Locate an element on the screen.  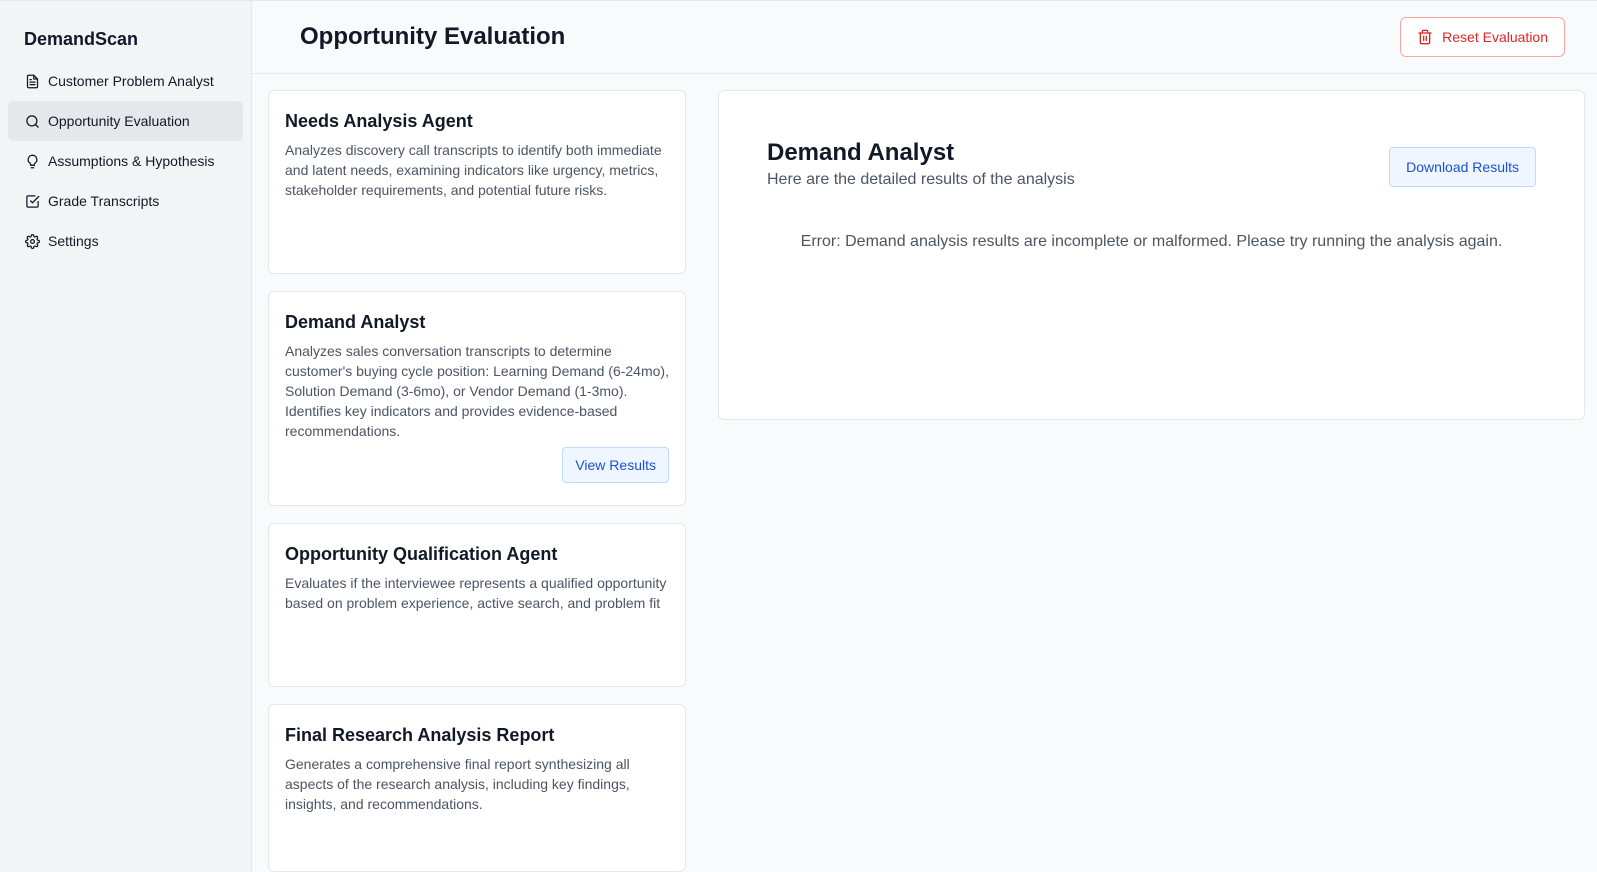
reset-evaluation-button: Reset Evaluation is located at coordinates (1482, 37).